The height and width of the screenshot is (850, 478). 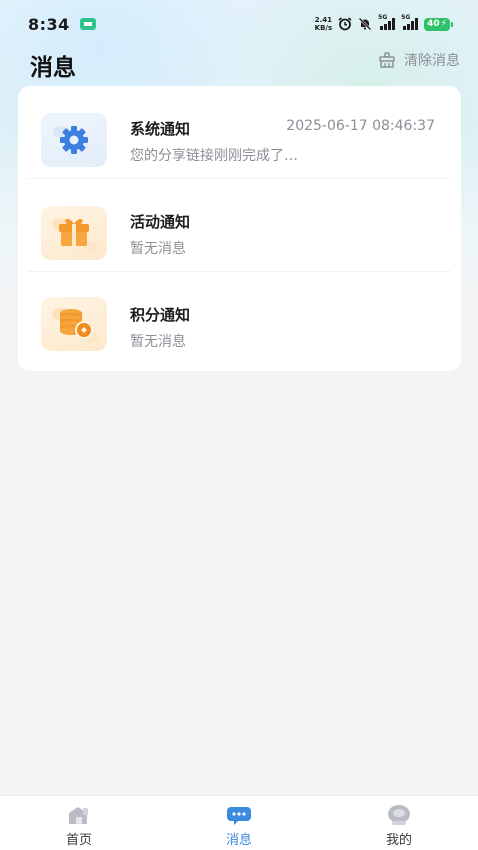 What do you see at coordinates (406, 17) in the screenshot?
I see `cell-signal-2-label: 5G` at bounding box center [406, 17].